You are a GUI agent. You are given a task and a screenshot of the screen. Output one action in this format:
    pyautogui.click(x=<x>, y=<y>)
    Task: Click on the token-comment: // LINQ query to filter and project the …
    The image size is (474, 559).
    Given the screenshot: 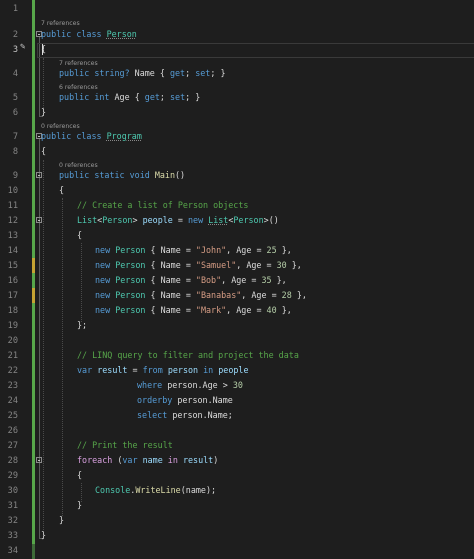 What is the action you would take?
    pyautogui.click(x=188, y=355)
    